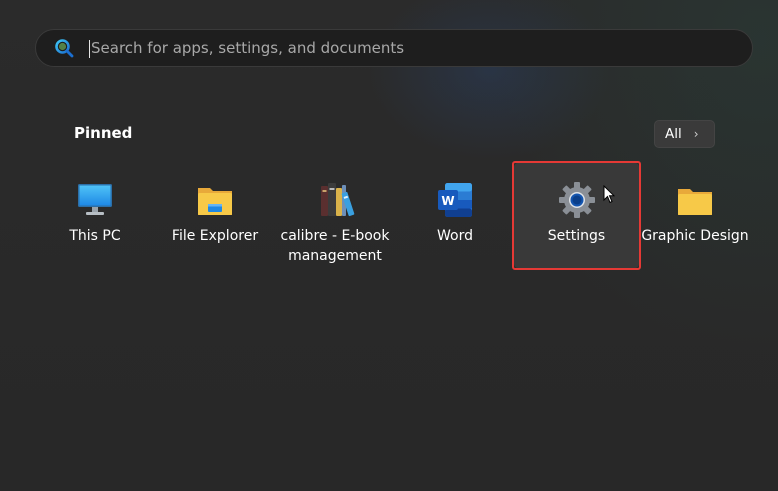 The image size is (778, 491). What do you see at coordinates (684, 134) in the screenshot?
I see `all-apps-button: All ›` at bounding box center [684, 134].